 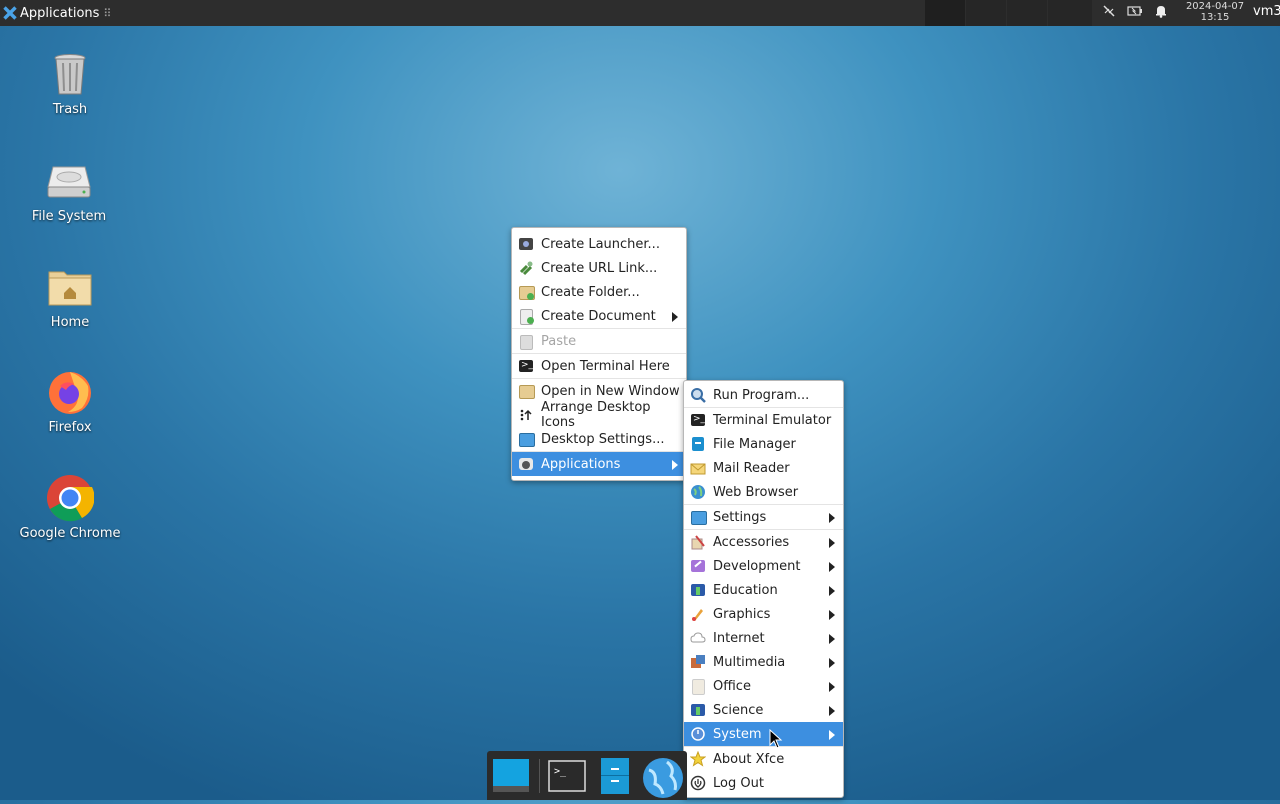 What do you see at coordinates (698, 566) in the screenshot?
I see `development-icon` at bounding box center [698, 566].